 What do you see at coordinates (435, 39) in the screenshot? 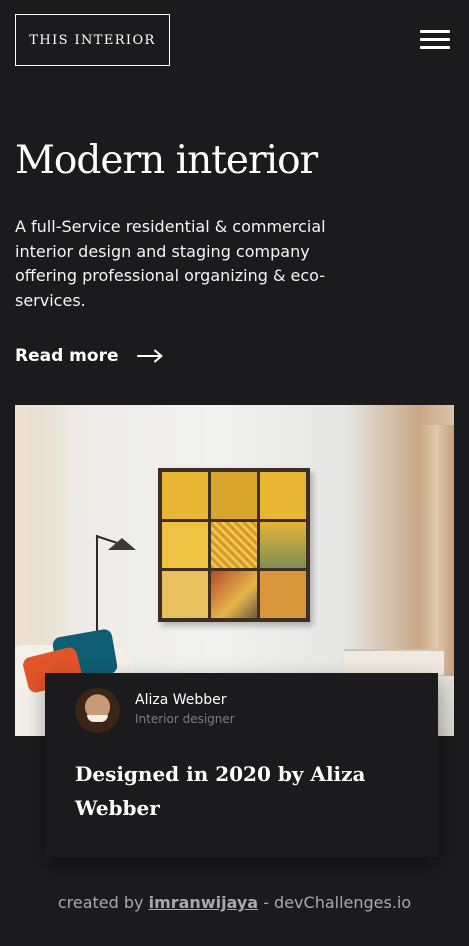
I see `hamburger-menu-icon` at bounding box center [435, 39].